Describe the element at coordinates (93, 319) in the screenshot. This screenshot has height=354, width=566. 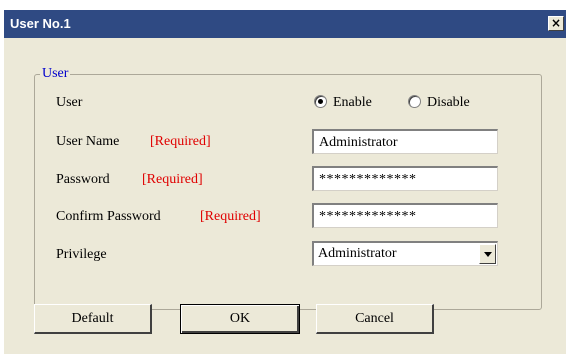
I see `default-button: Default` at that location.